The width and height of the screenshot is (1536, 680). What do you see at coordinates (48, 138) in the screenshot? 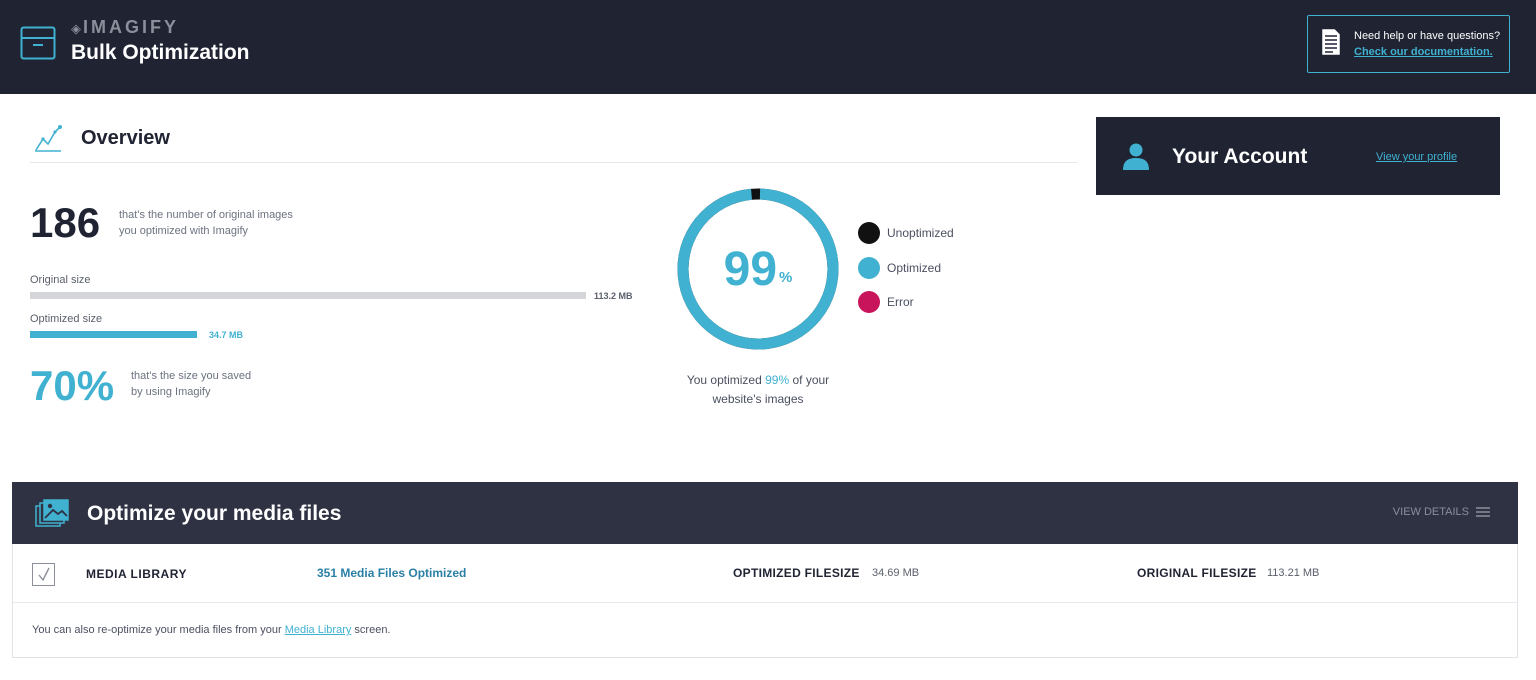
I see `chart-line-icon` at bounding box center [48, 138].